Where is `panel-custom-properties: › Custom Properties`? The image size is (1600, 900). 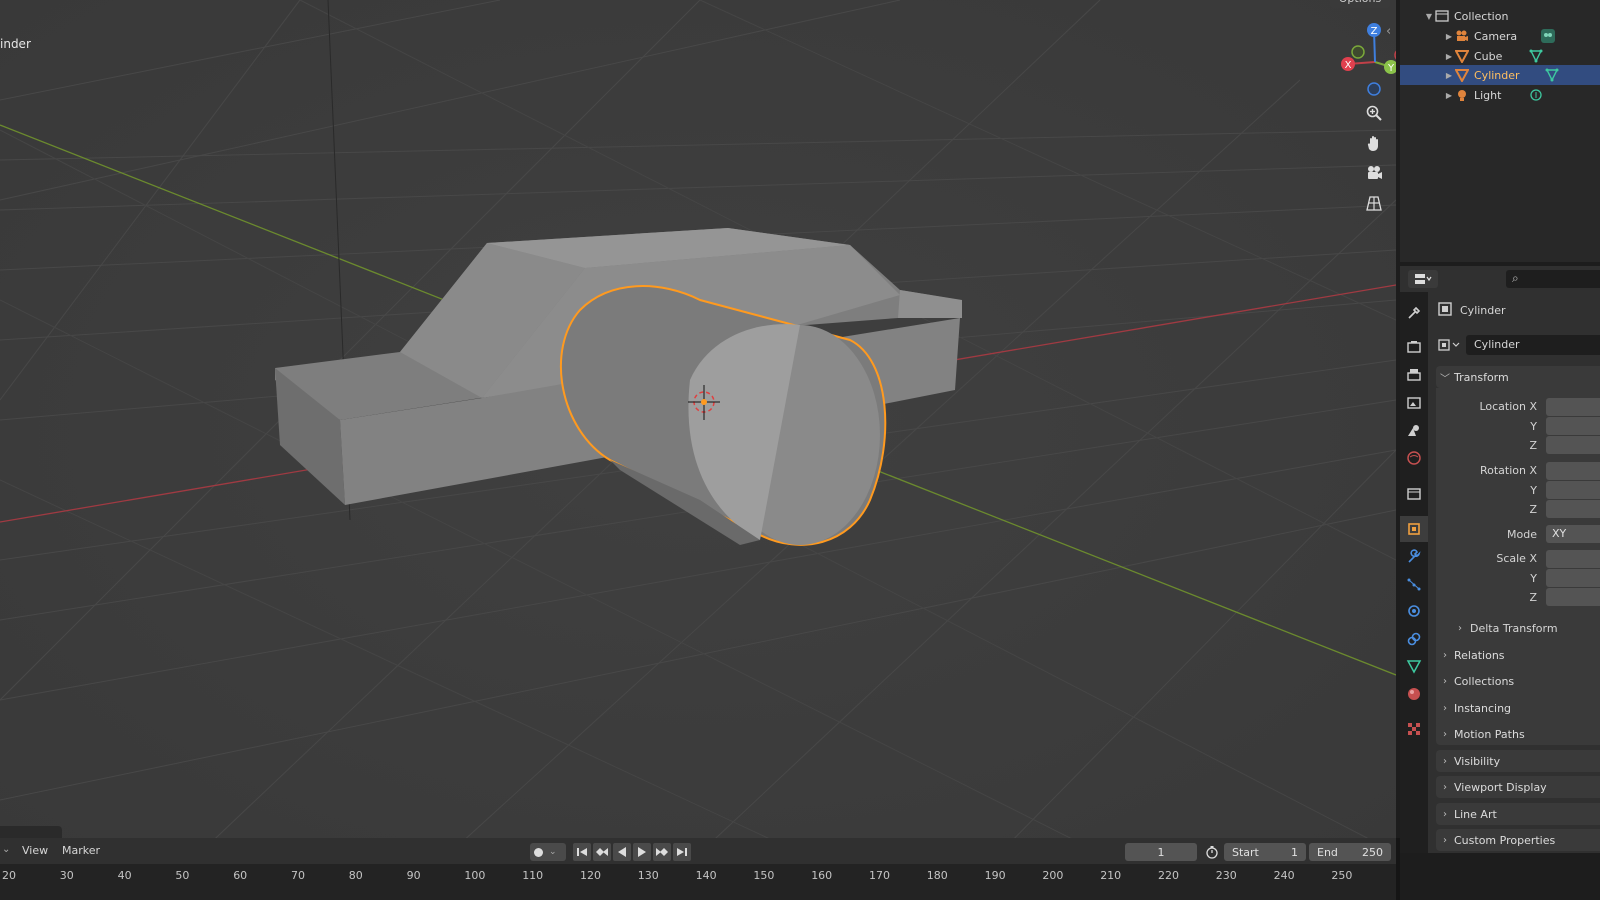
panel-custom-properties: › Custom Properties is located at coordinates (1518, 840).